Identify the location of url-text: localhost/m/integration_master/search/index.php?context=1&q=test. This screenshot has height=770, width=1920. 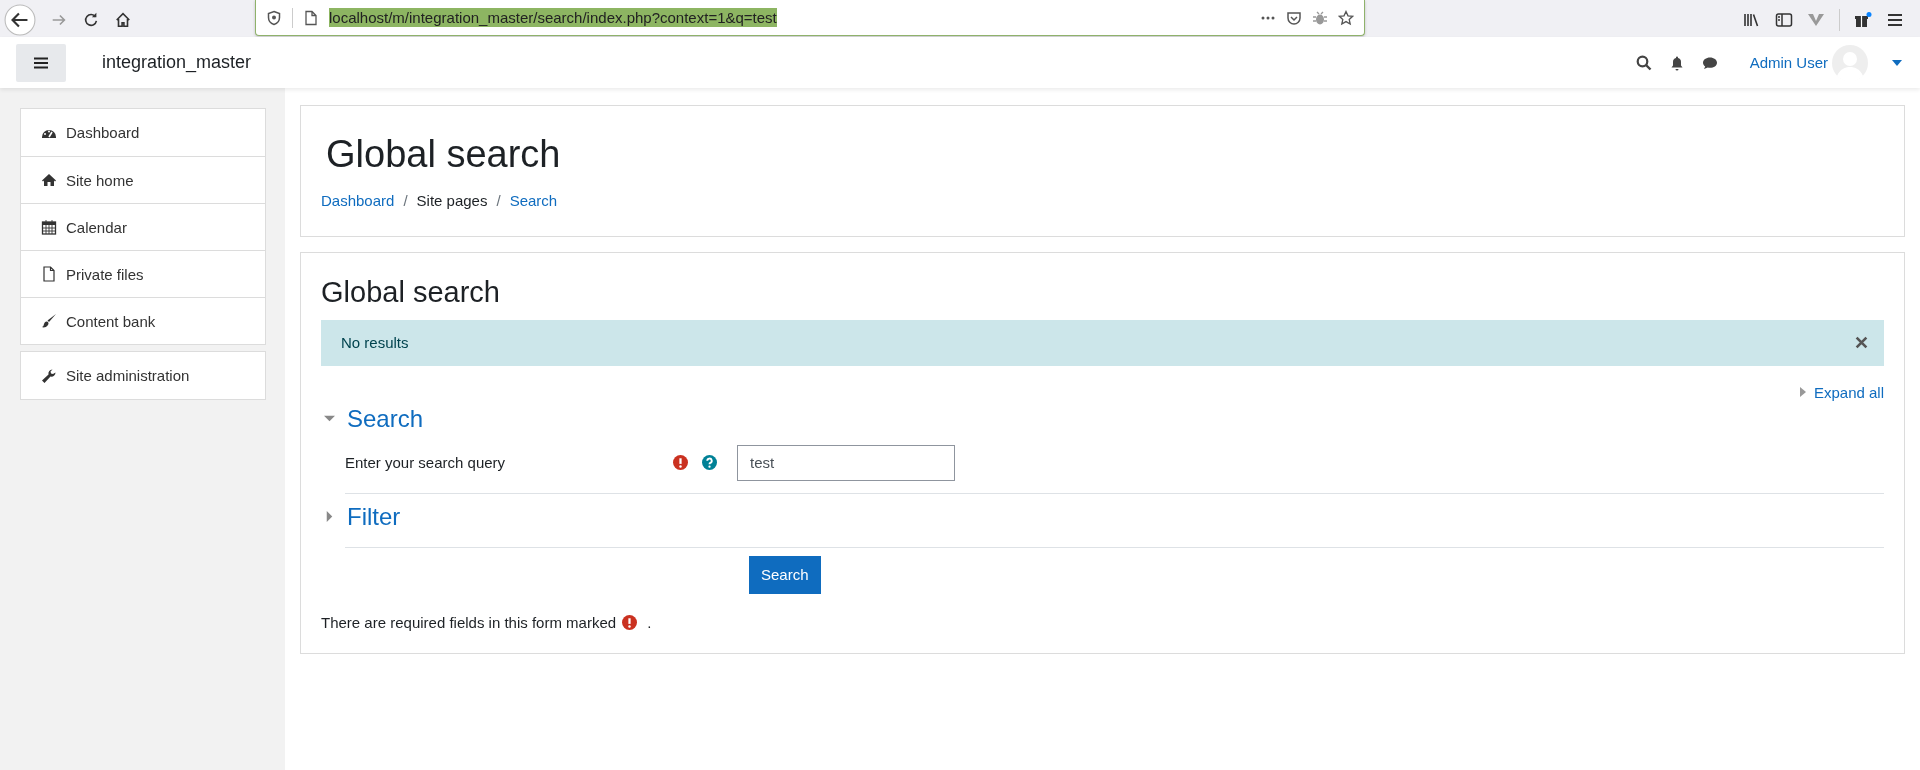
(553, 17).